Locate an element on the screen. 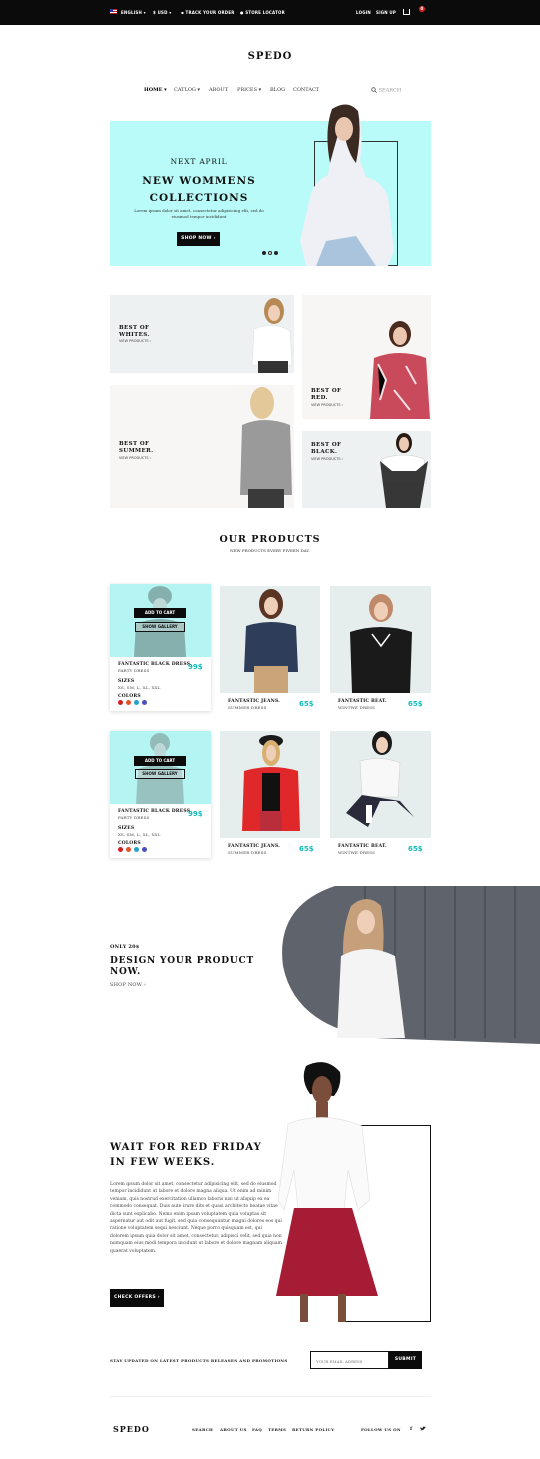  shop-now-button: SHOP NOW › is located at coordinates (198, 239).